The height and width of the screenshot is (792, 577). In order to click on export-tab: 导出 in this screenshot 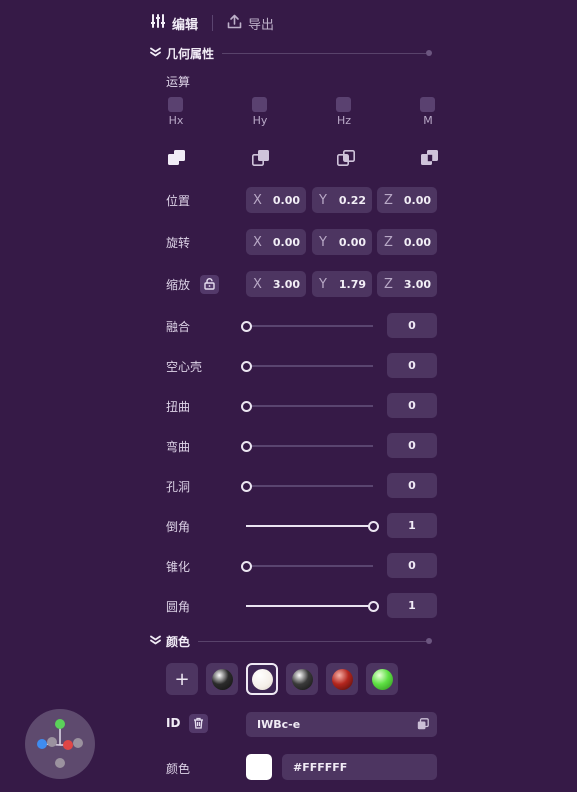, I will do `click(250, 23)`.